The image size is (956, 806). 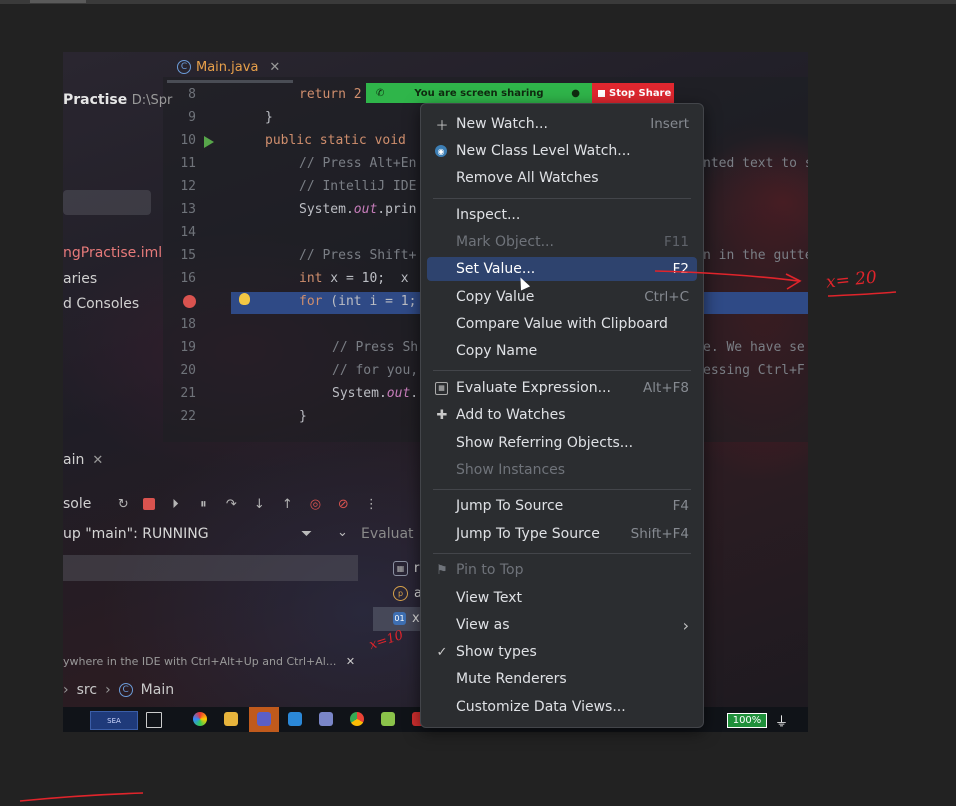 I want to click on menu-item-new-watch: ＋ New Watch... Insert, so click(x=562, y=124).